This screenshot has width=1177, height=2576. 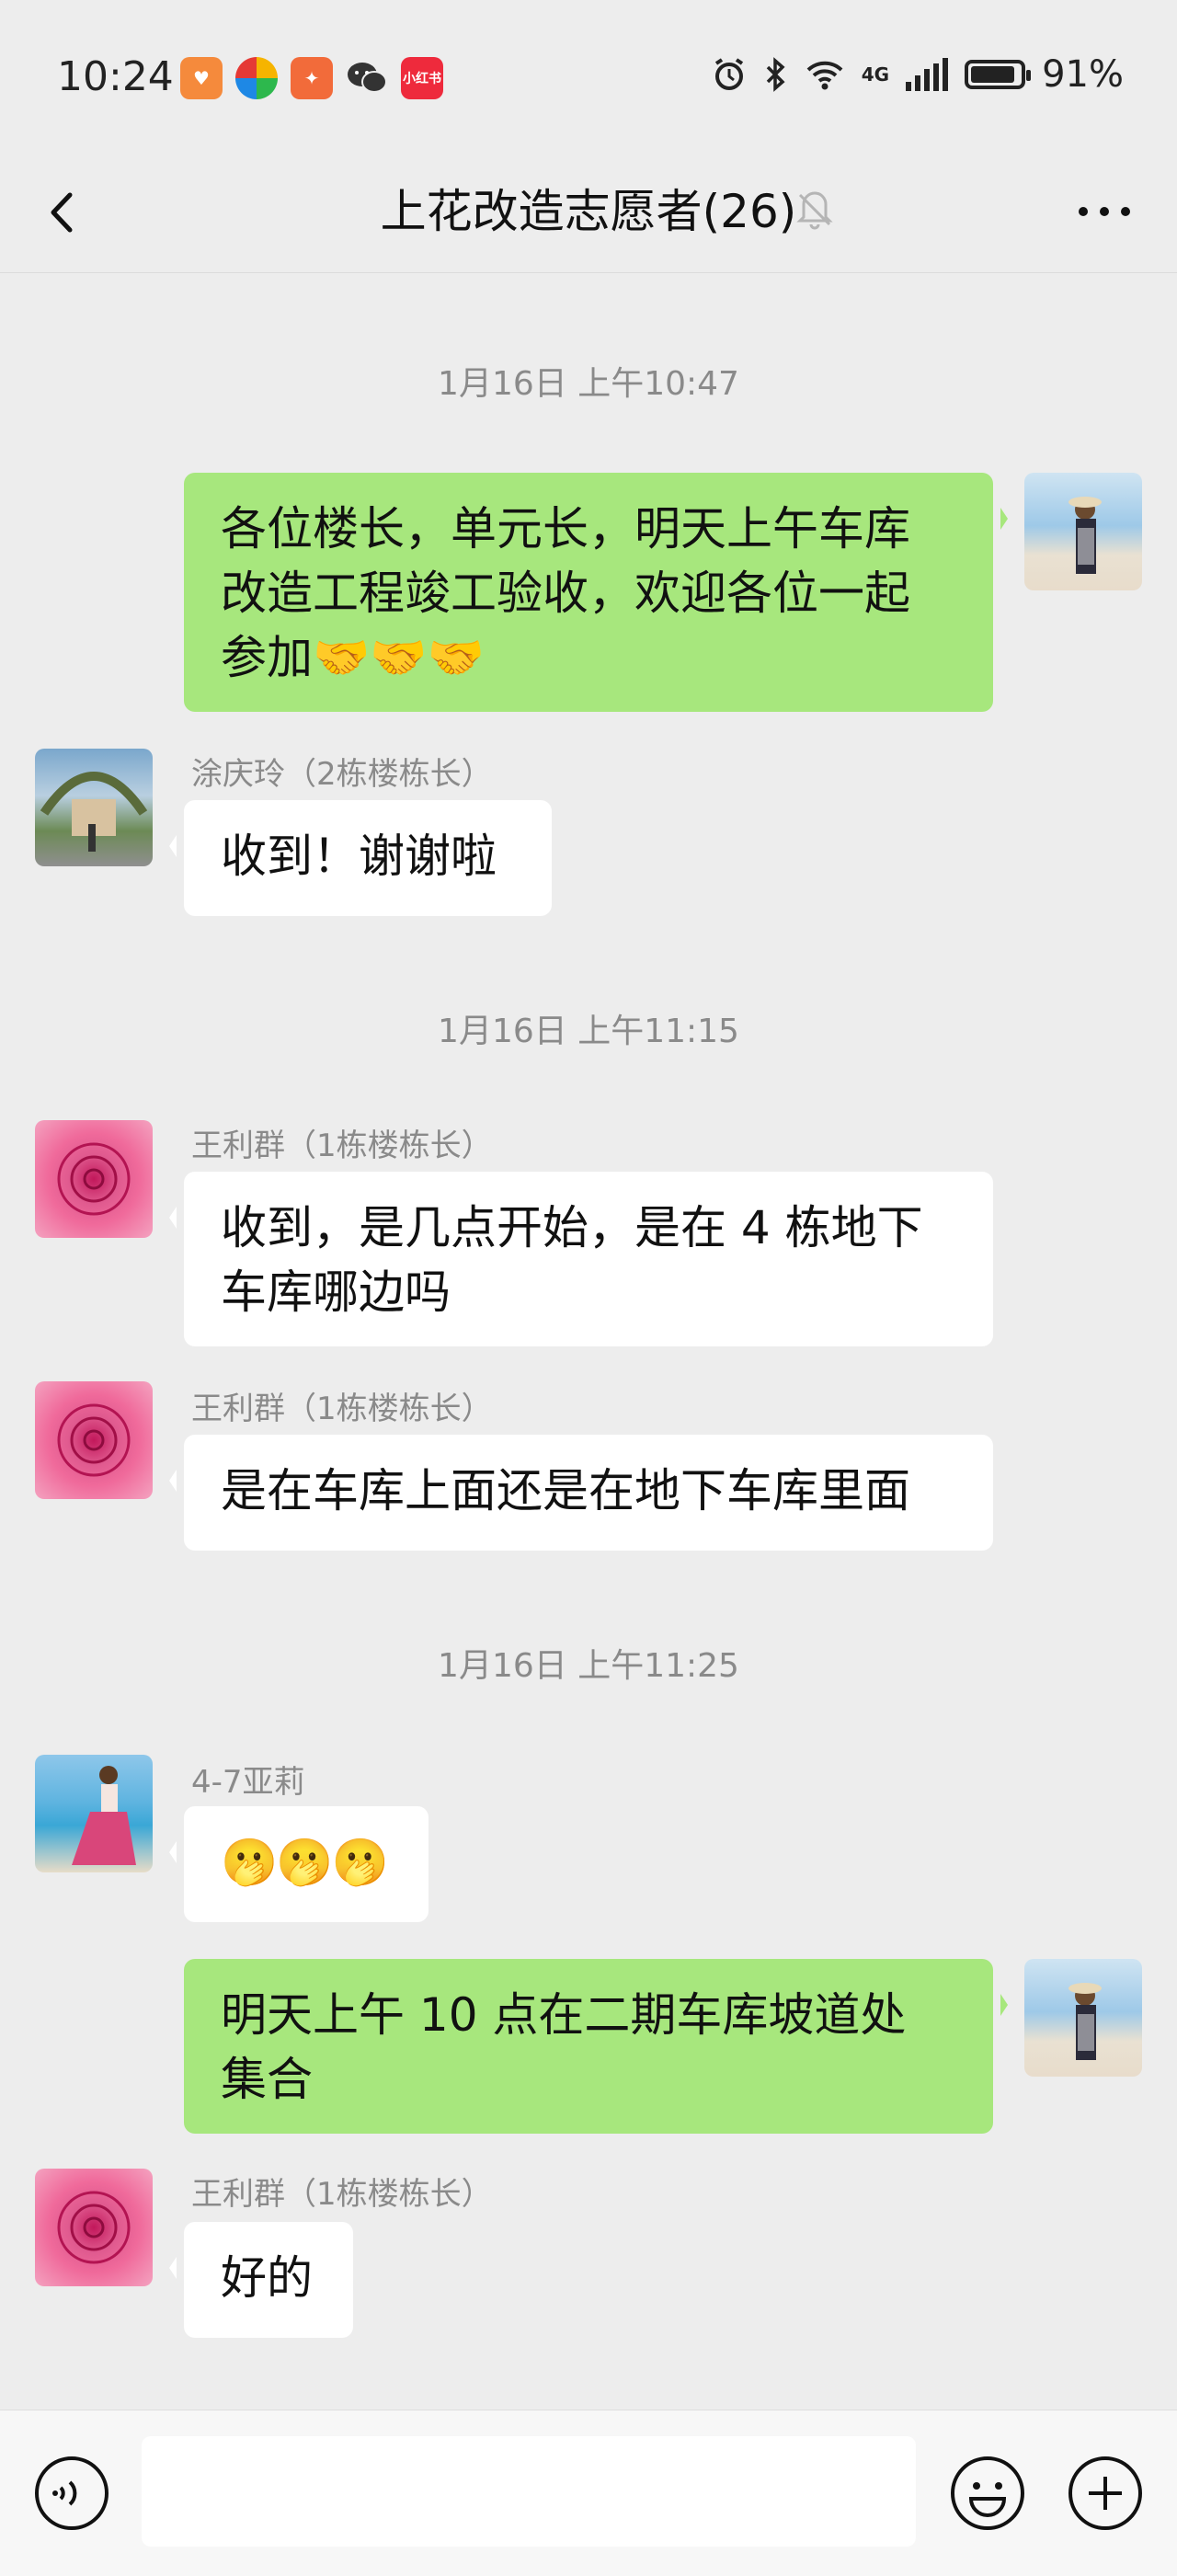 I want to click on chat-title: 上花改造志愿者(26), so click(x=588, y=211).